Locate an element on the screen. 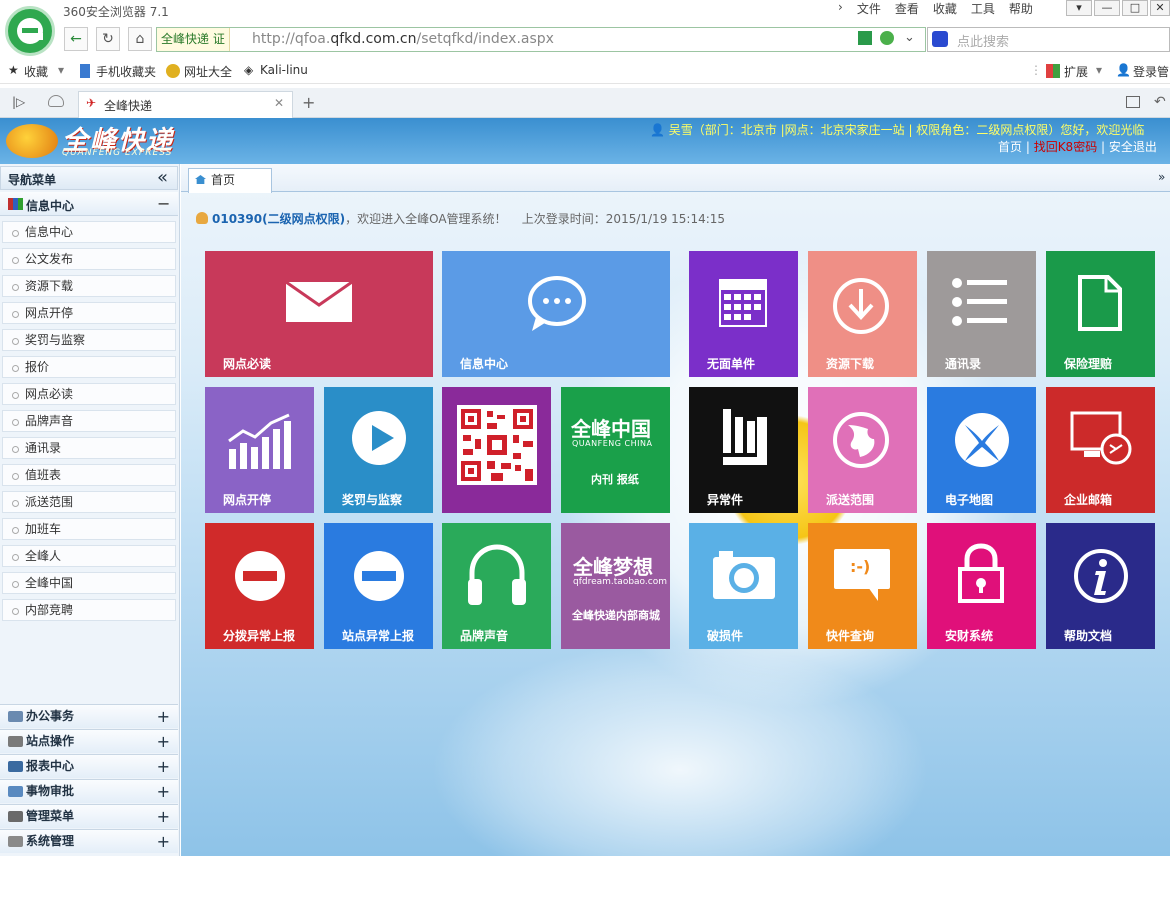 The width and height of the screenshot is (1170, 900). sidebar-section-info-label: 信息中心 is located at coordinates (50, 206).